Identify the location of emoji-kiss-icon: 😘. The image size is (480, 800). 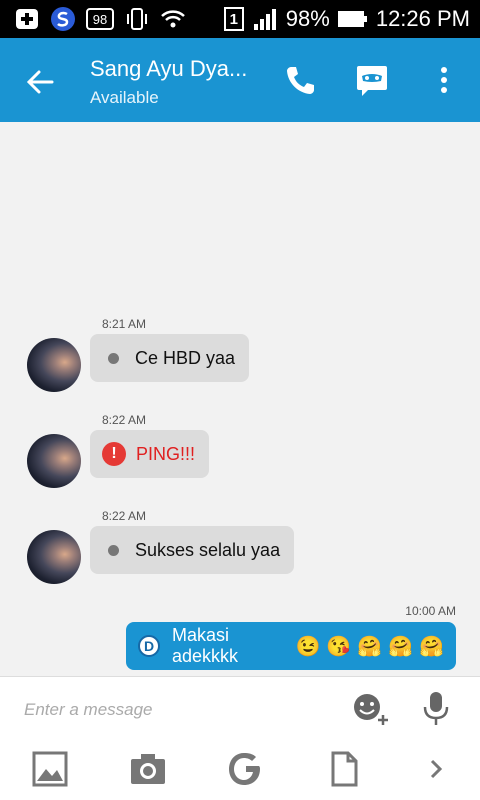
(339, 646).